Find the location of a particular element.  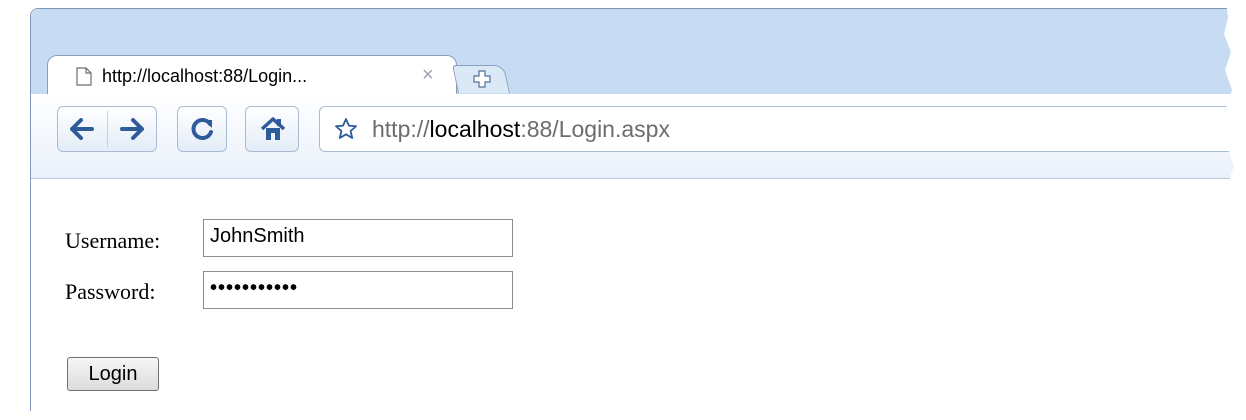

login-button: Login is located at coordinates (113, 374).